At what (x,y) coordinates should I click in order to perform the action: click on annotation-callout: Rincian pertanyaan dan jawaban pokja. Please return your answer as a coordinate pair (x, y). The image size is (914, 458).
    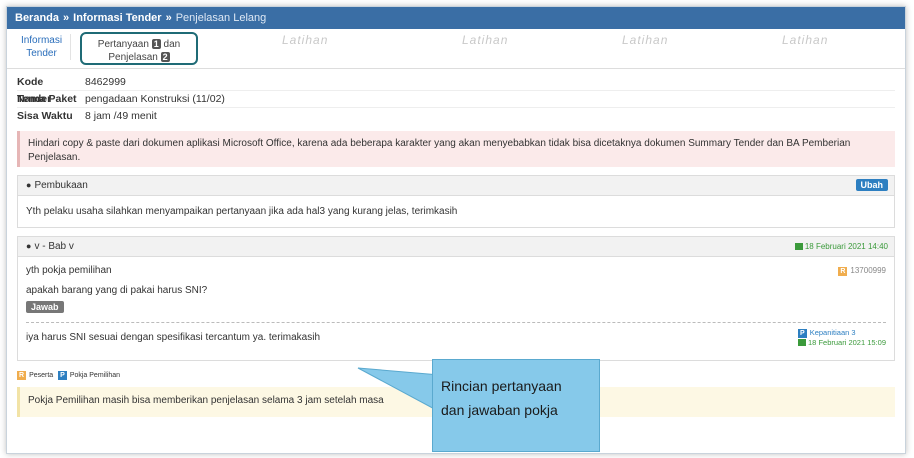
    Looking at the image, I should click on (516, 405).